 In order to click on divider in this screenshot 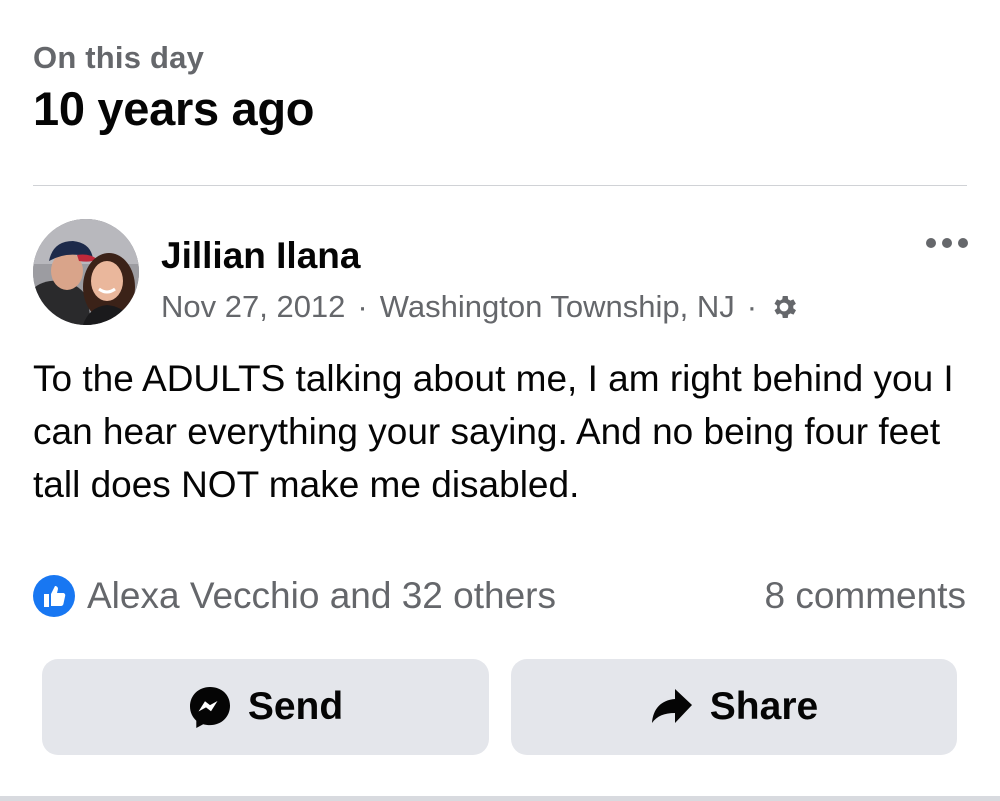, I will do `click(500, 185)`.